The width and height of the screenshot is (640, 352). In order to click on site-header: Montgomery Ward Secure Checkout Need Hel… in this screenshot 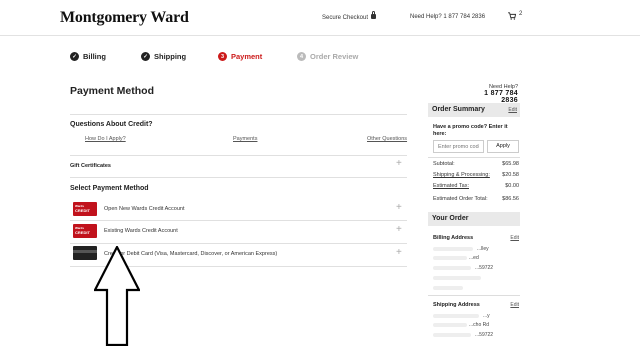, I will do `click(320, 18)`.